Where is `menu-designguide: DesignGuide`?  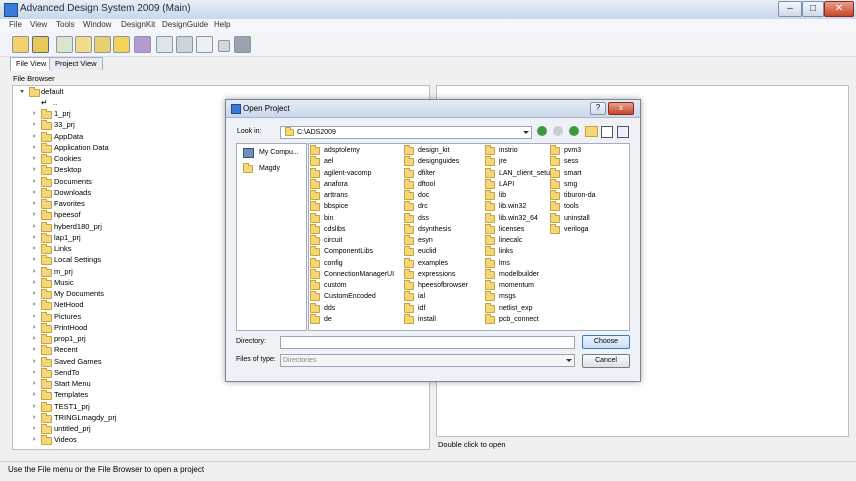 menu-designguide: DesignGuide is located at coordinates (185, 24).